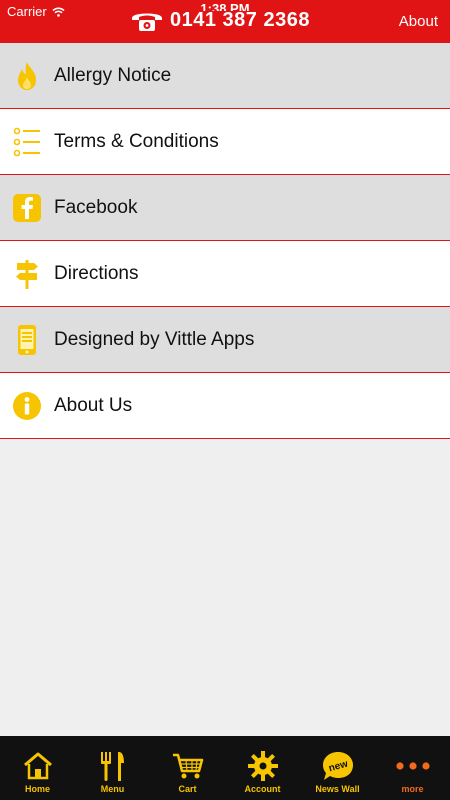 This screenshot has width=450, height=800. I want to click on header-bar: Carrier 1:38 PM 0141 387 2368 About, so click(225, 21).